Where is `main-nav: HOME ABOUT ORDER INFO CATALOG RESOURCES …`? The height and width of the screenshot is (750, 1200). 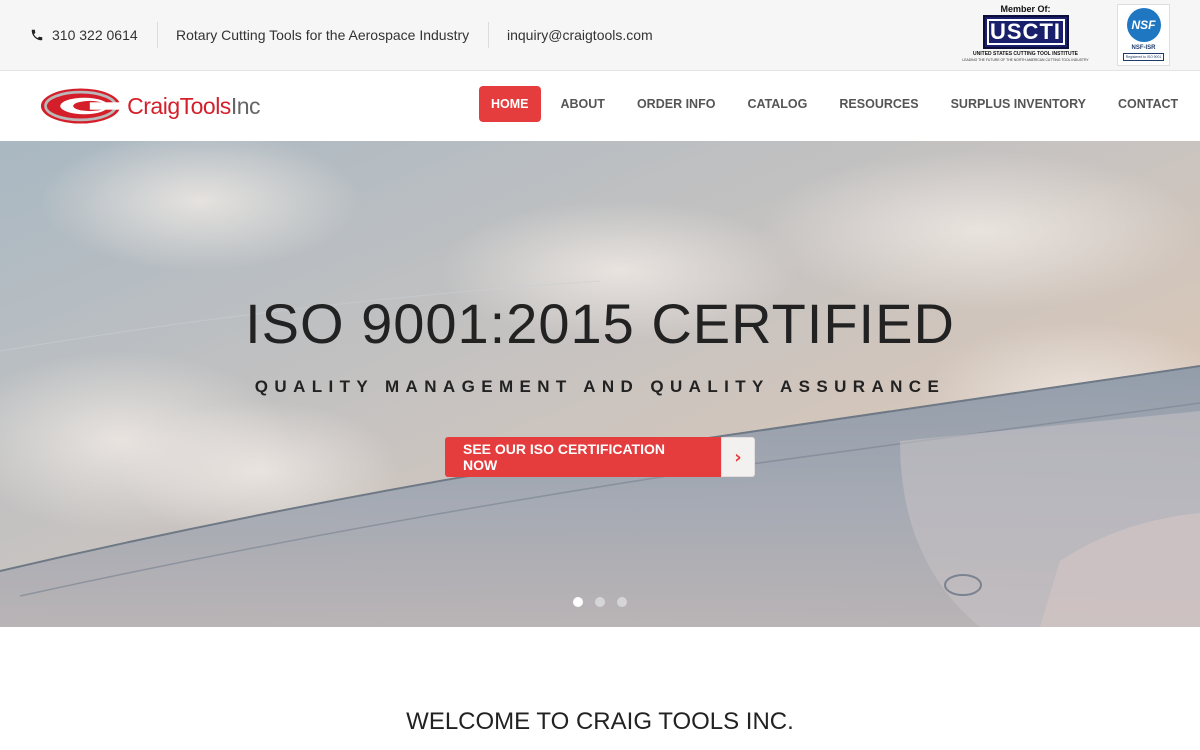
main-nav: HOME ABOUT ORDER INFO CATALOG RESOURCES … is located at coordinates (834, 104).